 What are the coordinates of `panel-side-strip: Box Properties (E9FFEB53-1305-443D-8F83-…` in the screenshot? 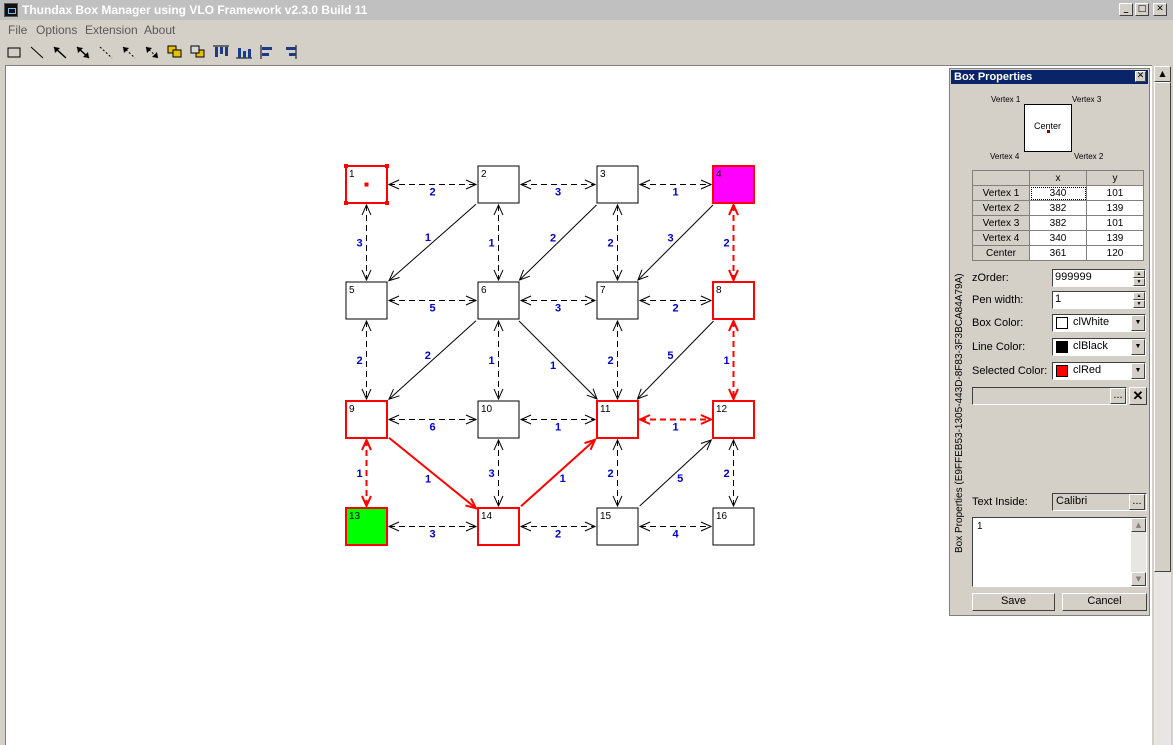 It's located at (960, 349).